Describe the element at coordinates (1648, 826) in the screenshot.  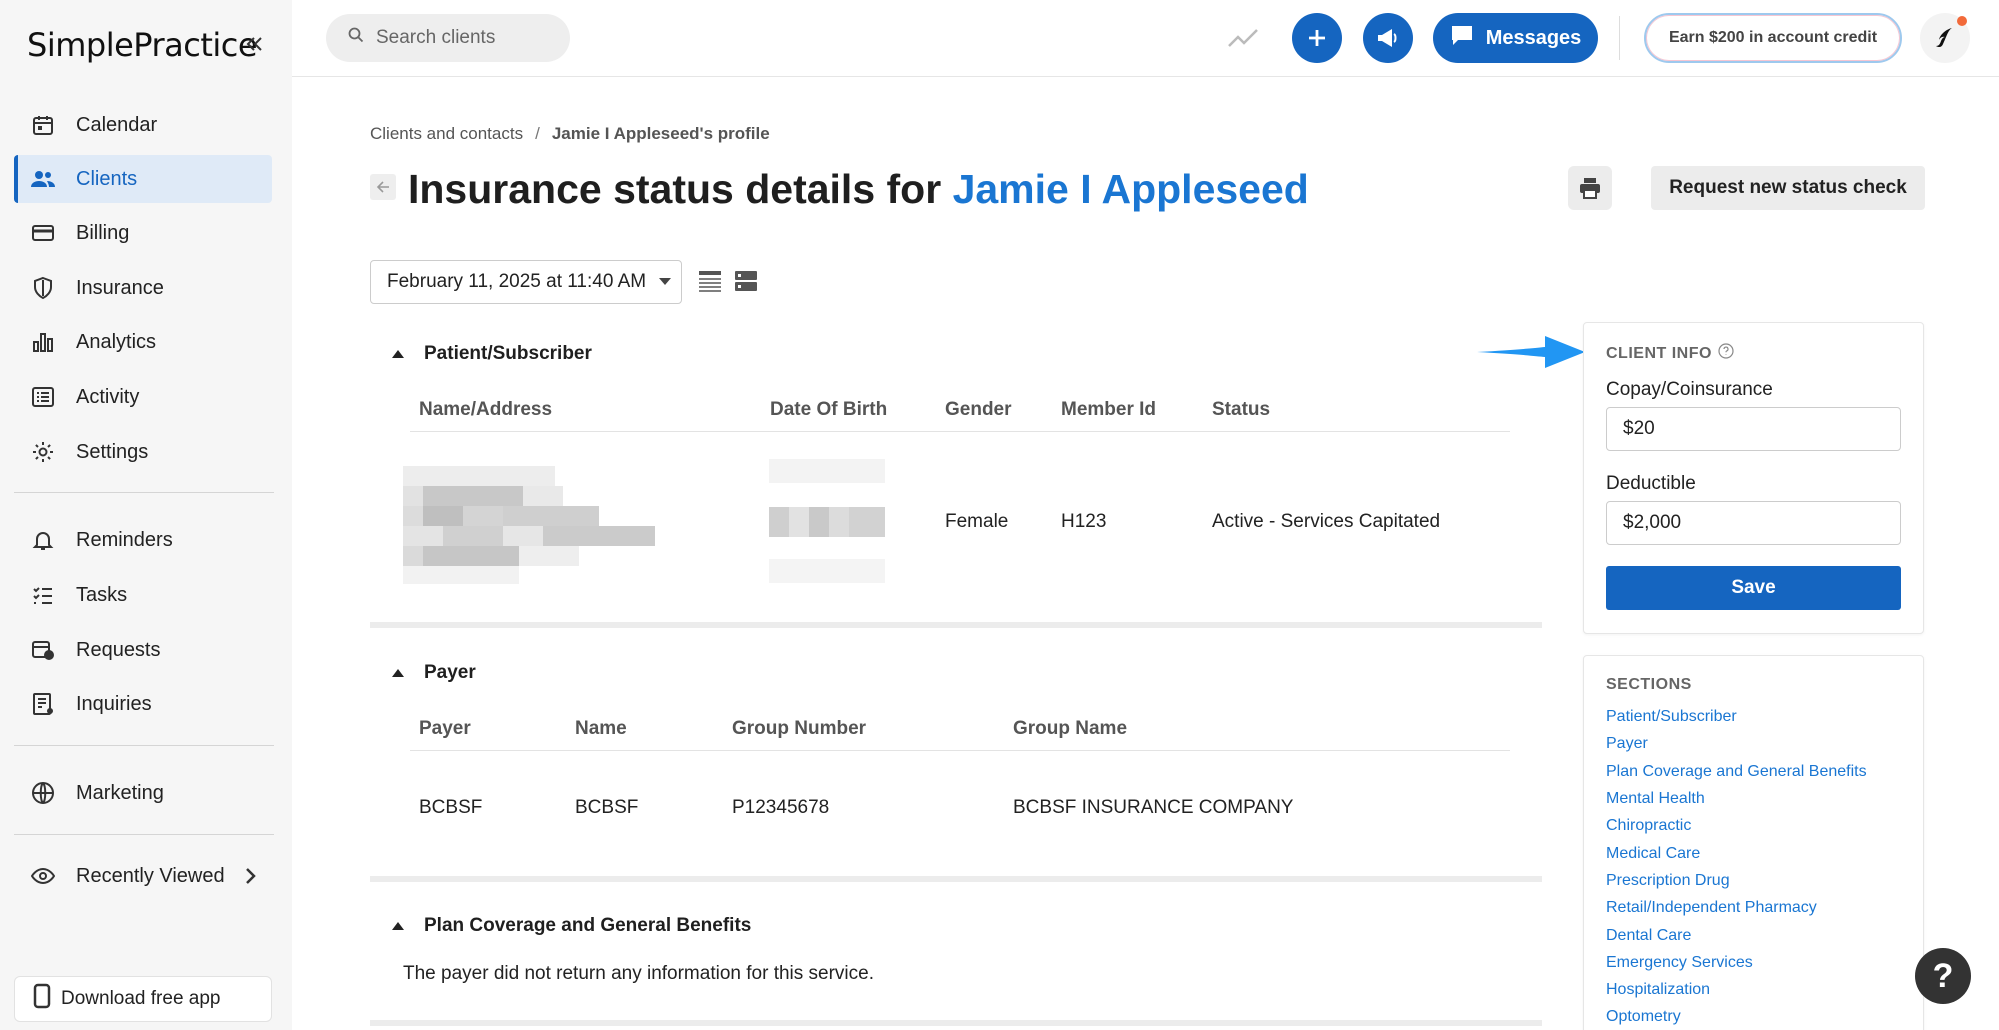
I see `section-link: Chiropractic` at that location.